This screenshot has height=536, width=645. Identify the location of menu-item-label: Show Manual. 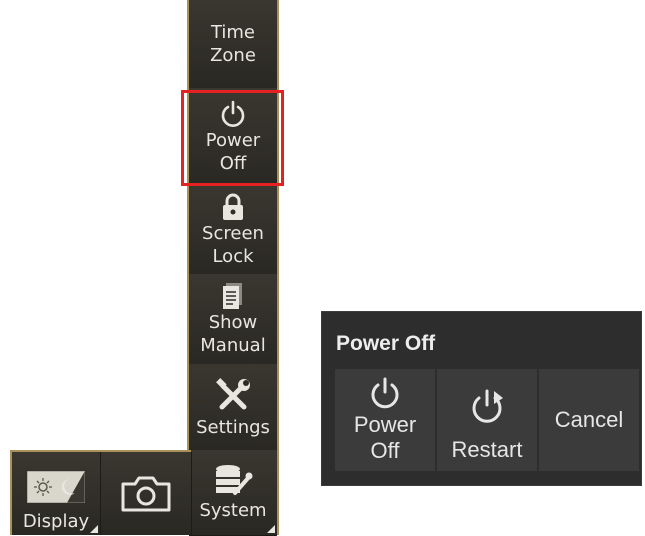
(233, 334).